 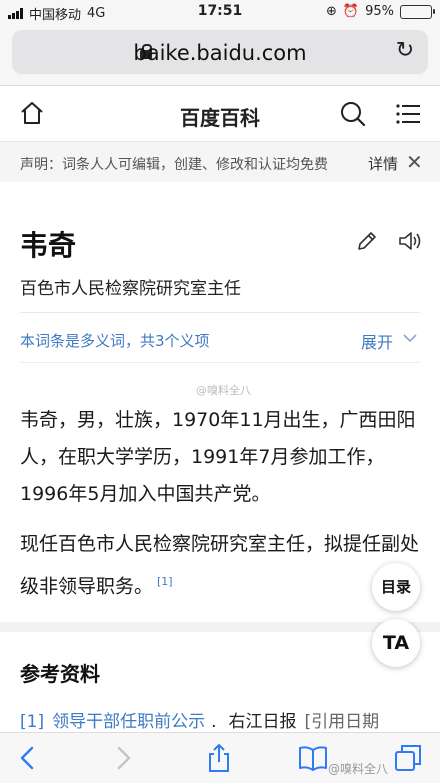 What do you see at coordinates (342, 722) in the screenshot?
I see `reference-cite-date: [引用日期` at bounding box center [342, 722].